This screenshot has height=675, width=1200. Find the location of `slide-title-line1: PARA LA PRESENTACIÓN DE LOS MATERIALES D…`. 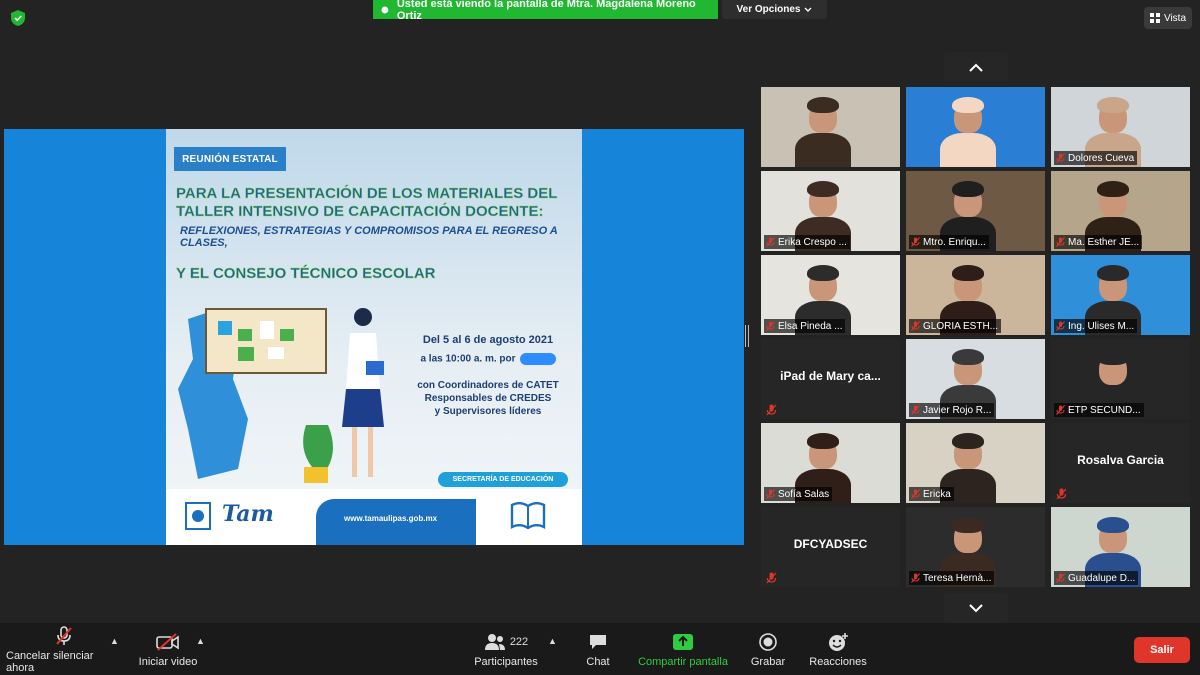

slide-title-line1: PARA LA PRESENTACIÓN DE LOS MATERIALES D… is located at coordinates (367, 193).